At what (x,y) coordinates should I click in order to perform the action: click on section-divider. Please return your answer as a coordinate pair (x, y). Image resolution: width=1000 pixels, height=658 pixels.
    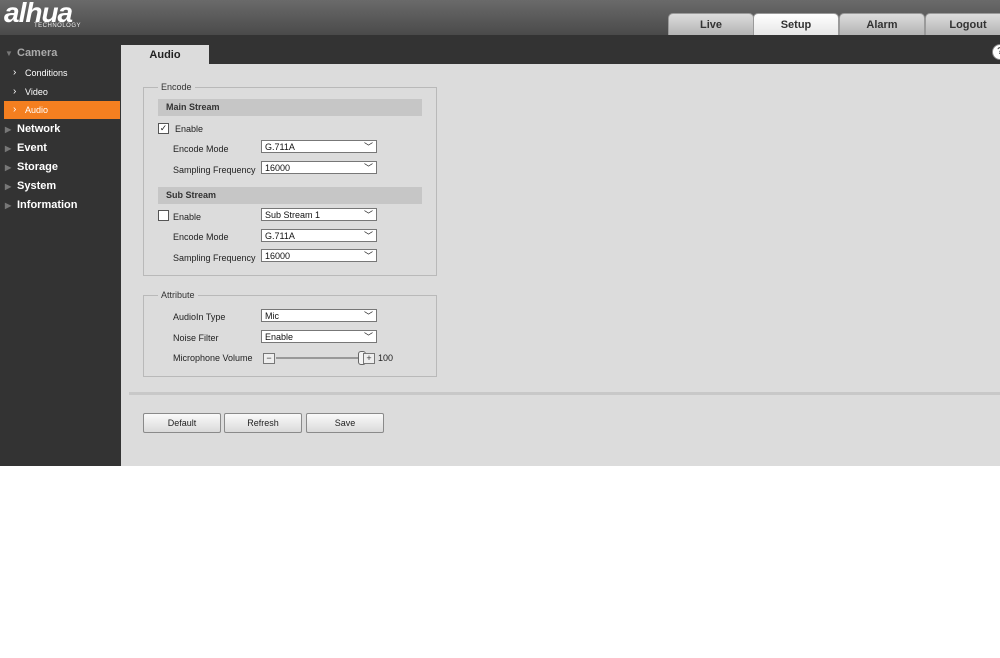
    Looking at the image, I should click on (564, 393).